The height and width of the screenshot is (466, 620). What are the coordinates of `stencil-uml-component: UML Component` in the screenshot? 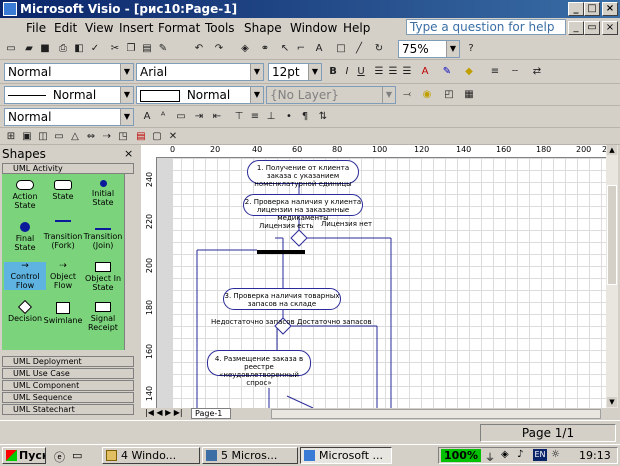 It's located at (68, 385).